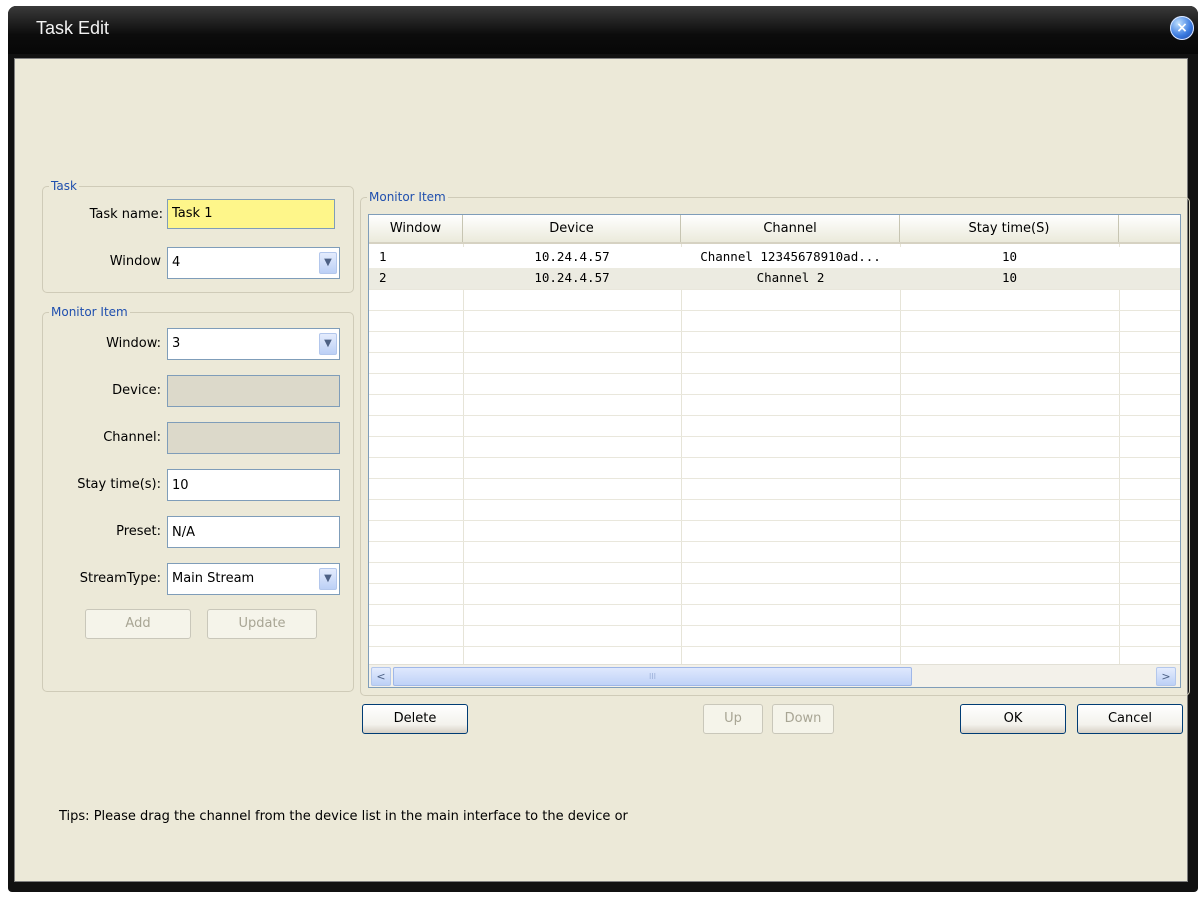 The image size is (1203, 899). Describe the element at coordinates (132, 437) in the screenshot. I see `channel-label: Channel:` at that location.